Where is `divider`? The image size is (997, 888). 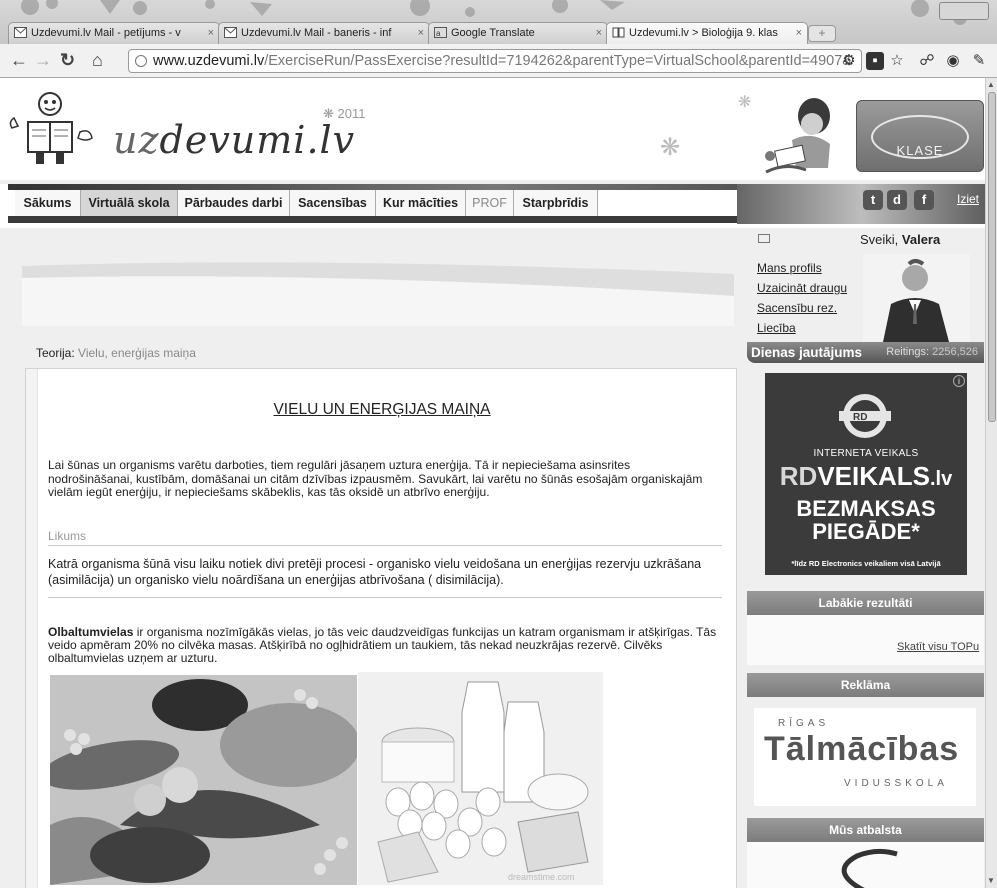 divider is located at coordinates (385, 545).